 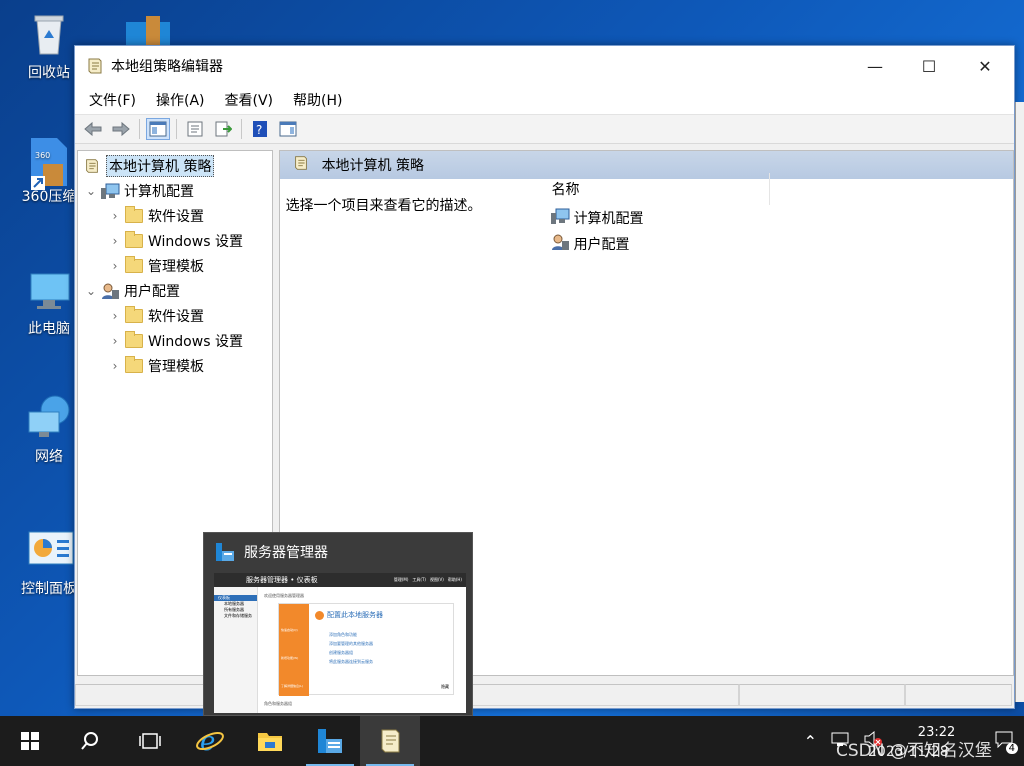 I want to click on menu-file: 文件(F), so click(x=112, y=100).